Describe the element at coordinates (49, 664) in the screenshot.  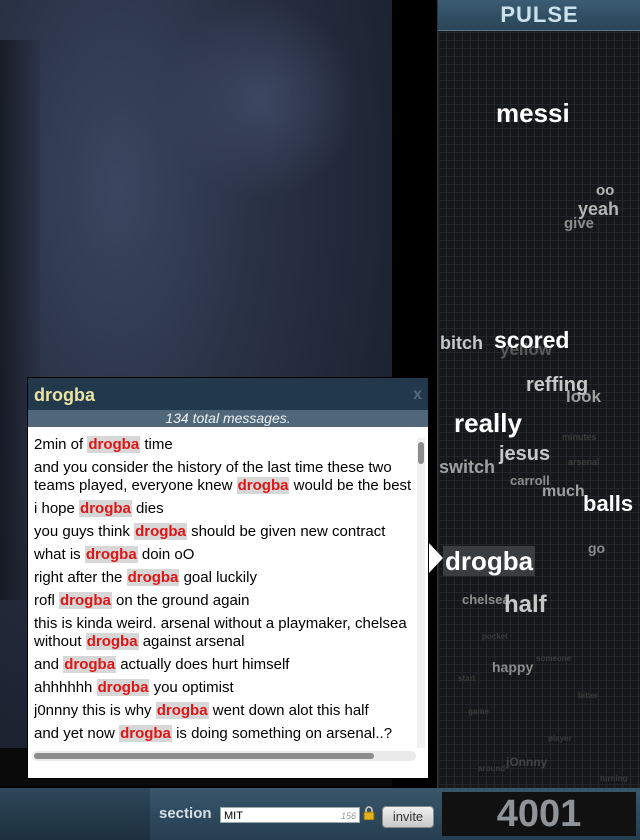
I see `message-text: and` at that location.